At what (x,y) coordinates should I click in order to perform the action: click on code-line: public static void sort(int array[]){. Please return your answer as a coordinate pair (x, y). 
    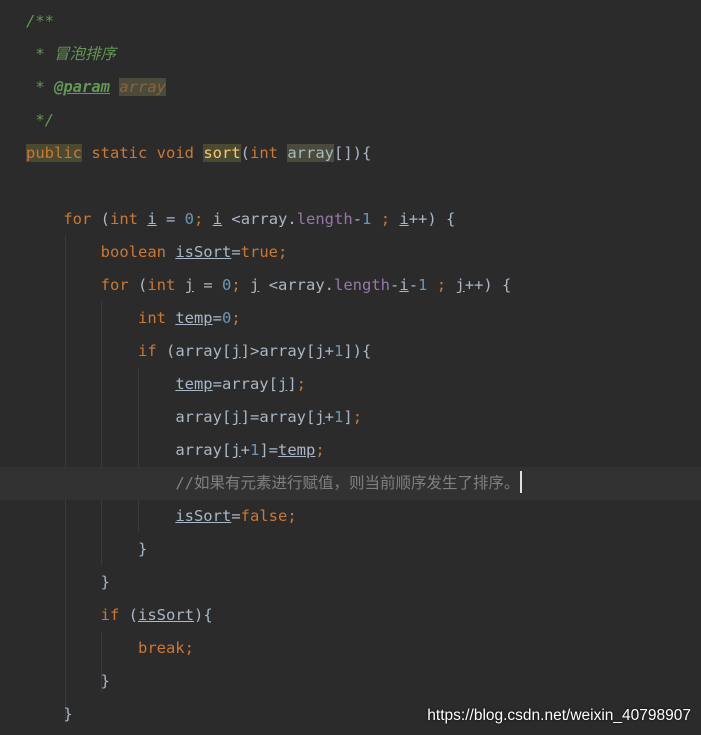
    Looking at the image, I should click on (350, 153).